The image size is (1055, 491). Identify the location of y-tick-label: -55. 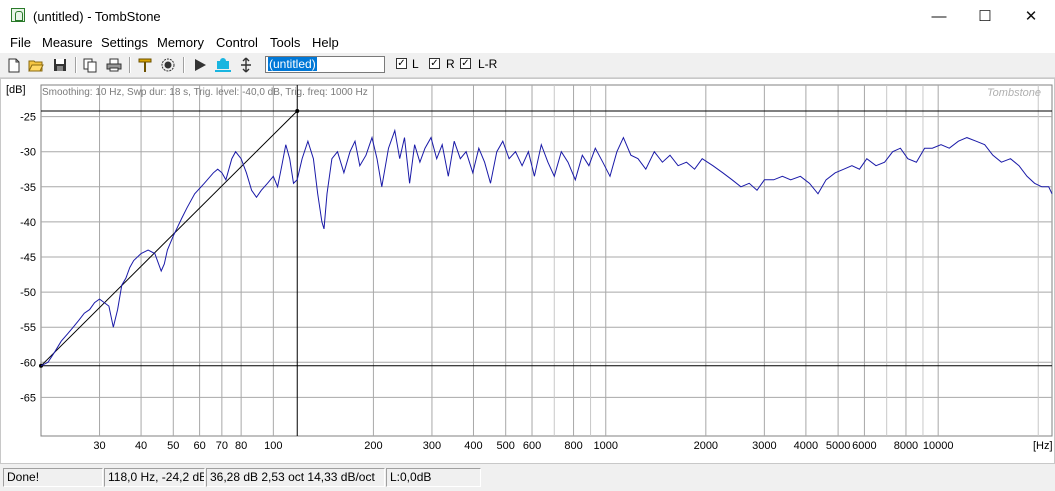
(28, 328).